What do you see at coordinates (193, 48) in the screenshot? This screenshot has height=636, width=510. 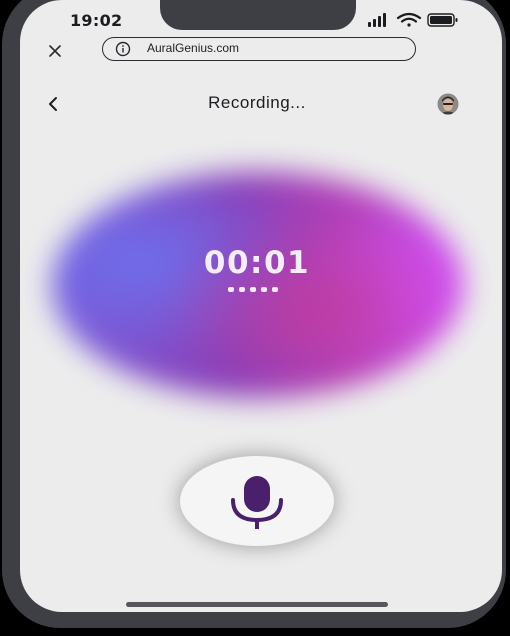 I see `url-text: AuralGenius.com` at bounding box center [193, 48].